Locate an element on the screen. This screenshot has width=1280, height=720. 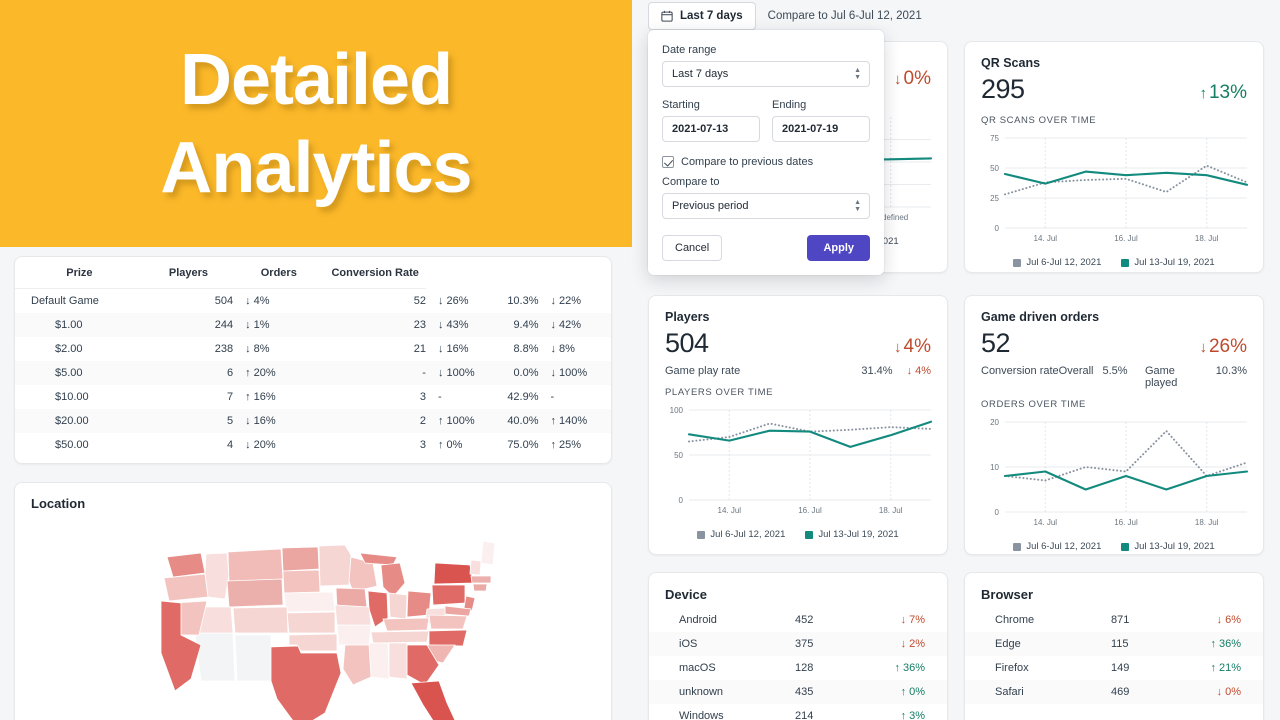
list-item: macOS 128 ↑ 36% is located at coordinates (798, 668).